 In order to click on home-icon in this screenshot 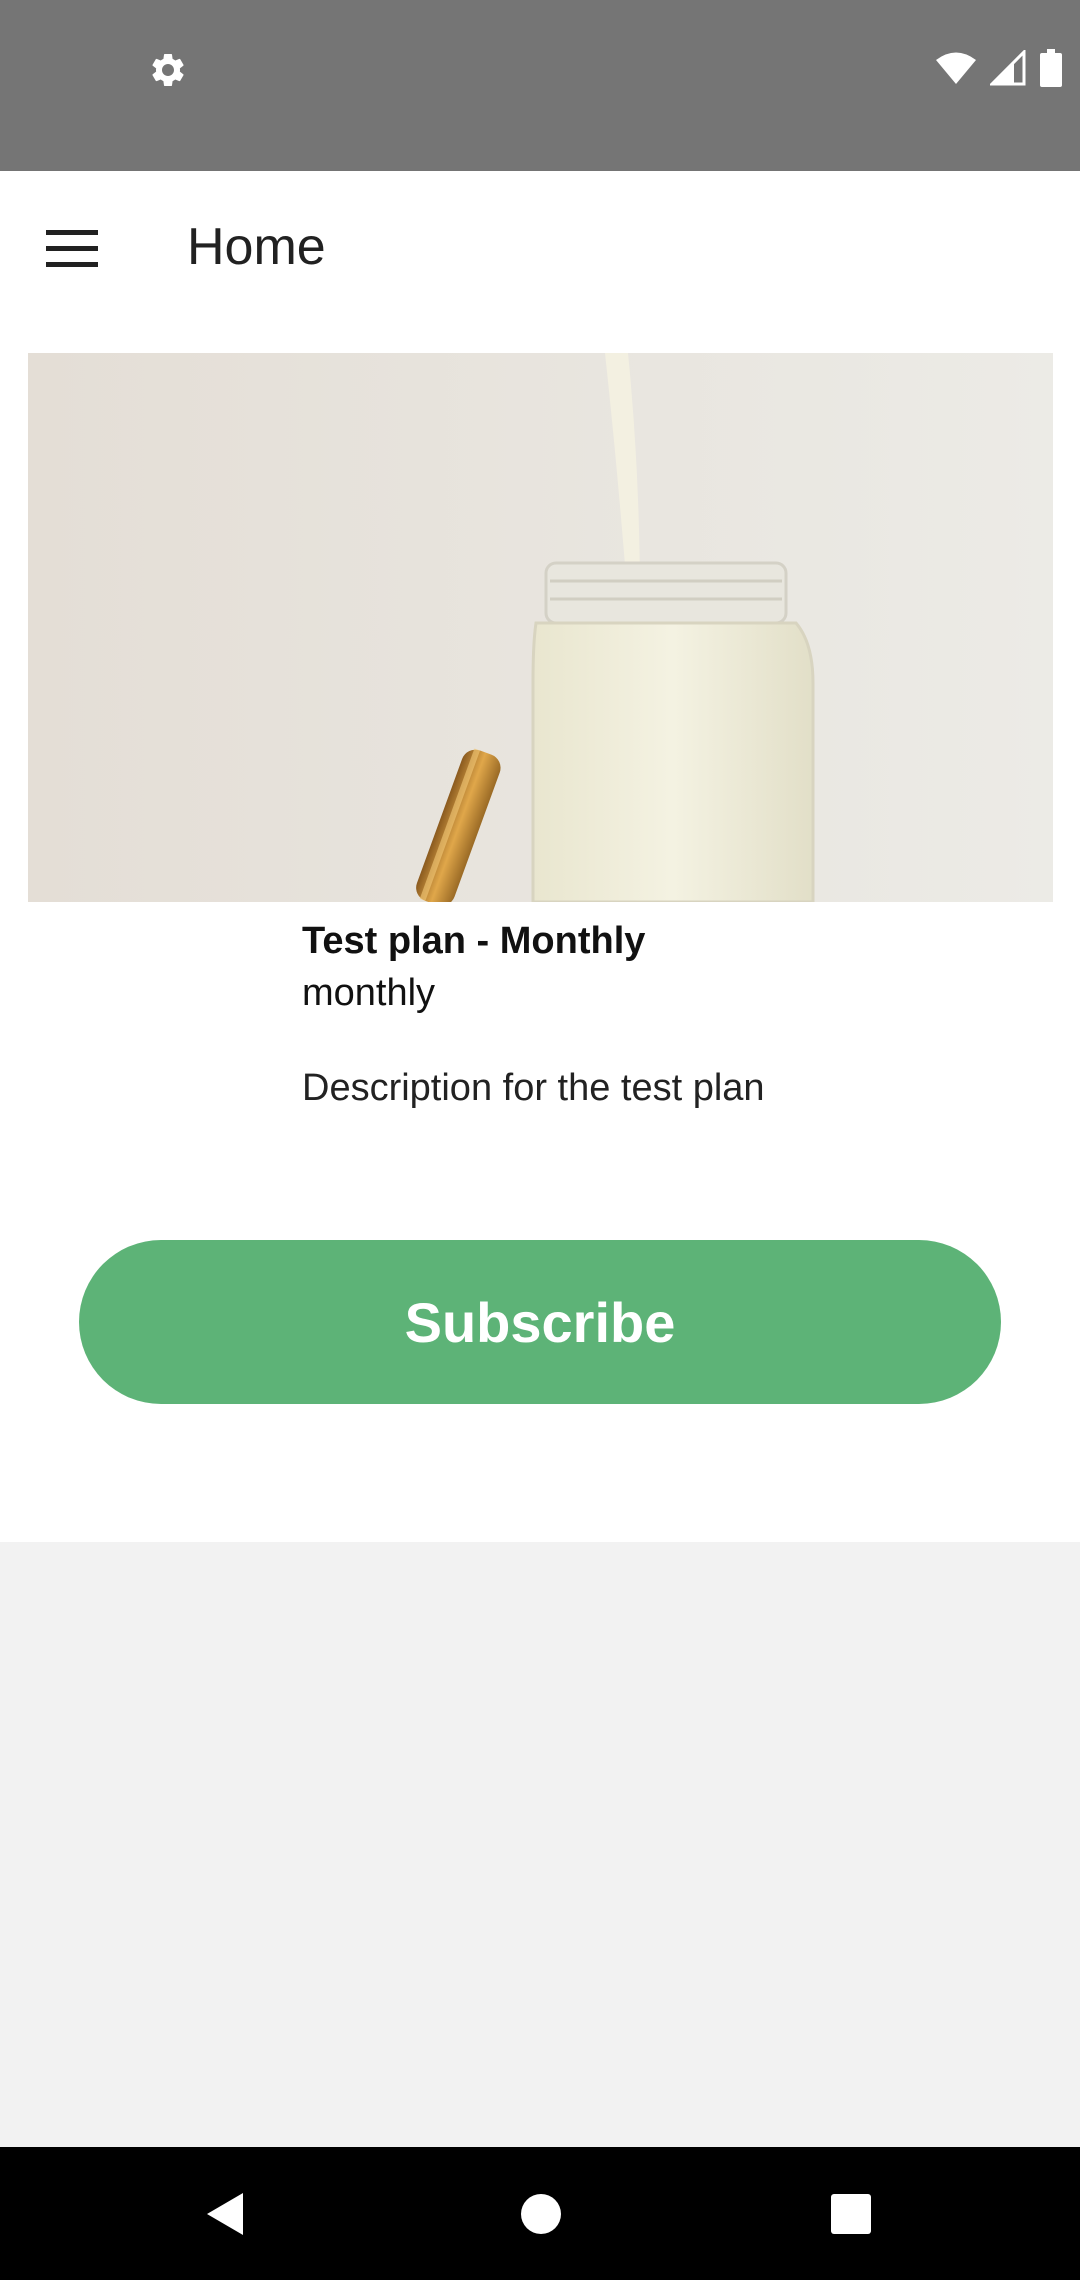, I will do `click(540, 2213)`.